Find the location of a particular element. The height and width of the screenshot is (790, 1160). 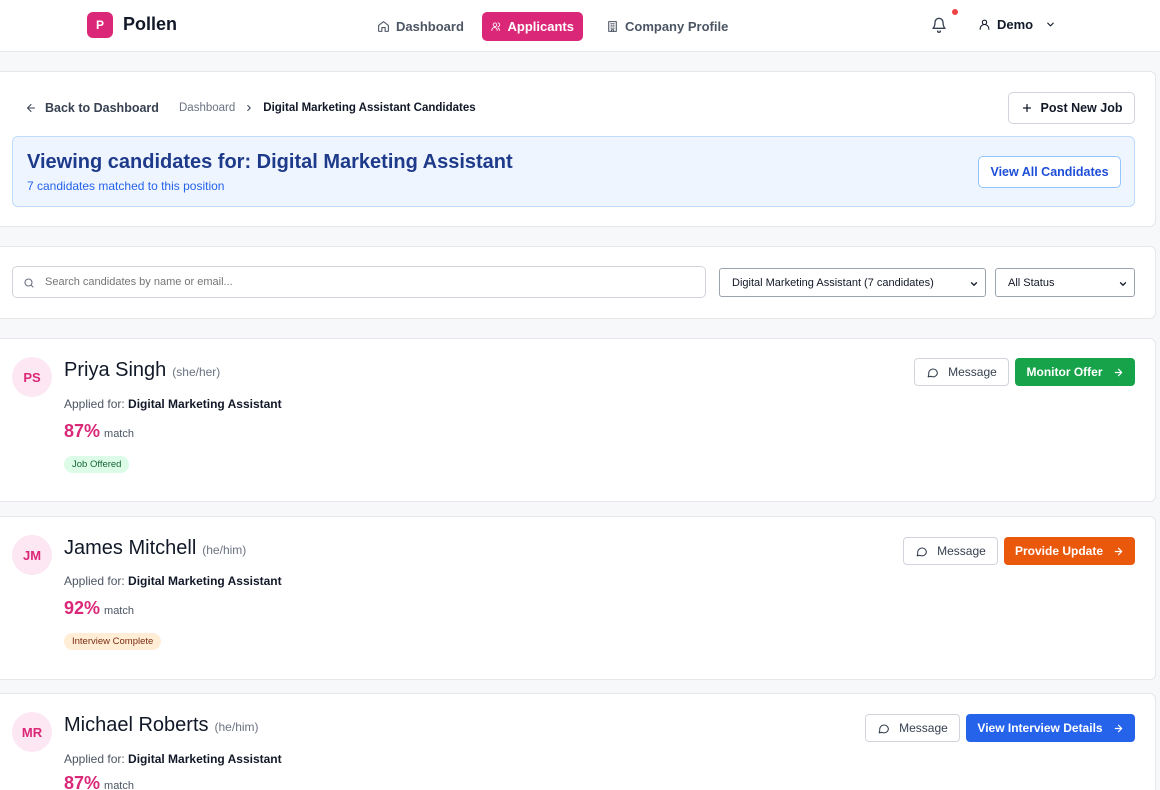

banner-subtitle: 7 candidates matched to this position is located at coordinates (126, 186).